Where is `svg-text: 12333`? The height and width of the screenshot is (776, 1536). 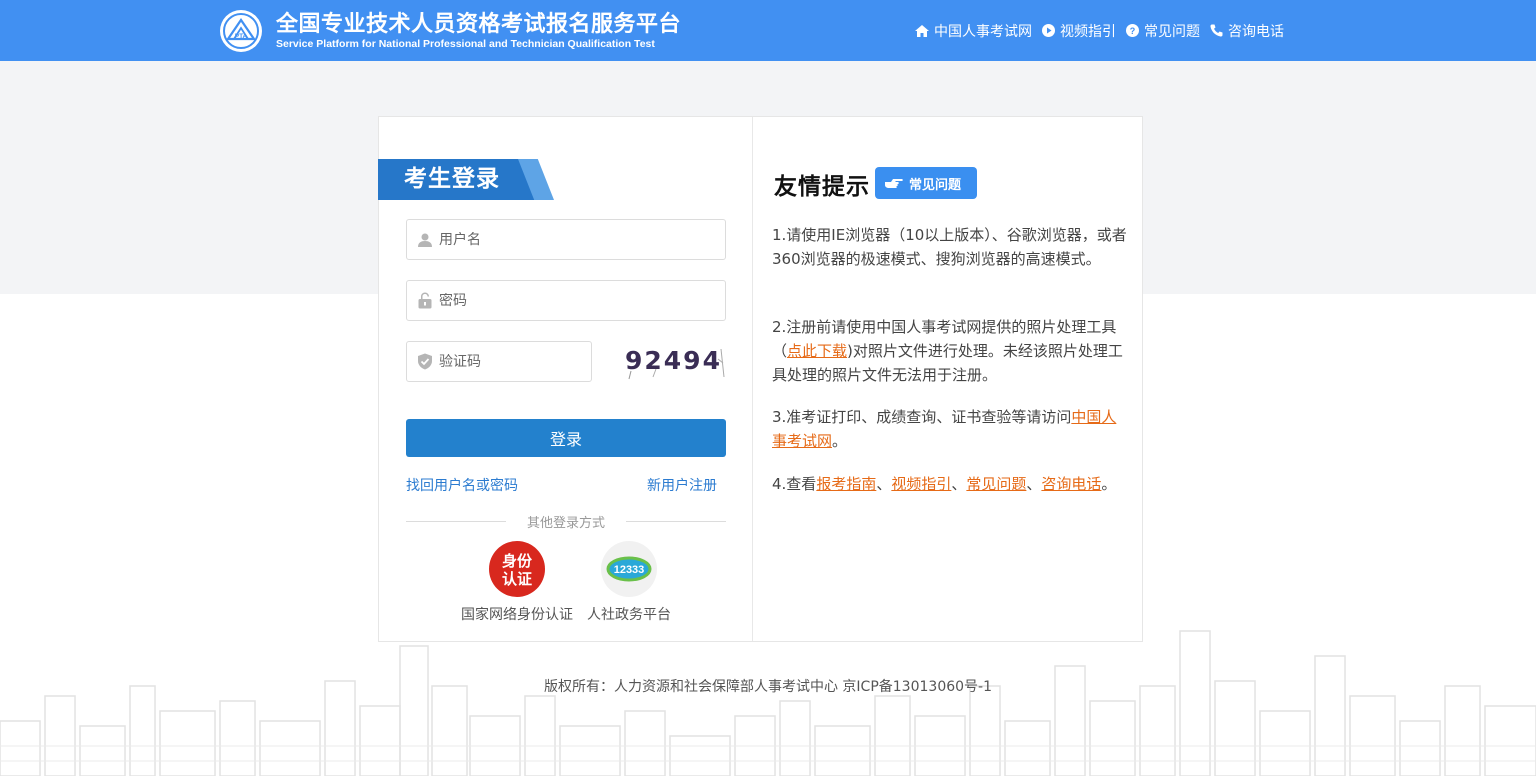
svg-text: 12333 is located at coordinates (629, 570).